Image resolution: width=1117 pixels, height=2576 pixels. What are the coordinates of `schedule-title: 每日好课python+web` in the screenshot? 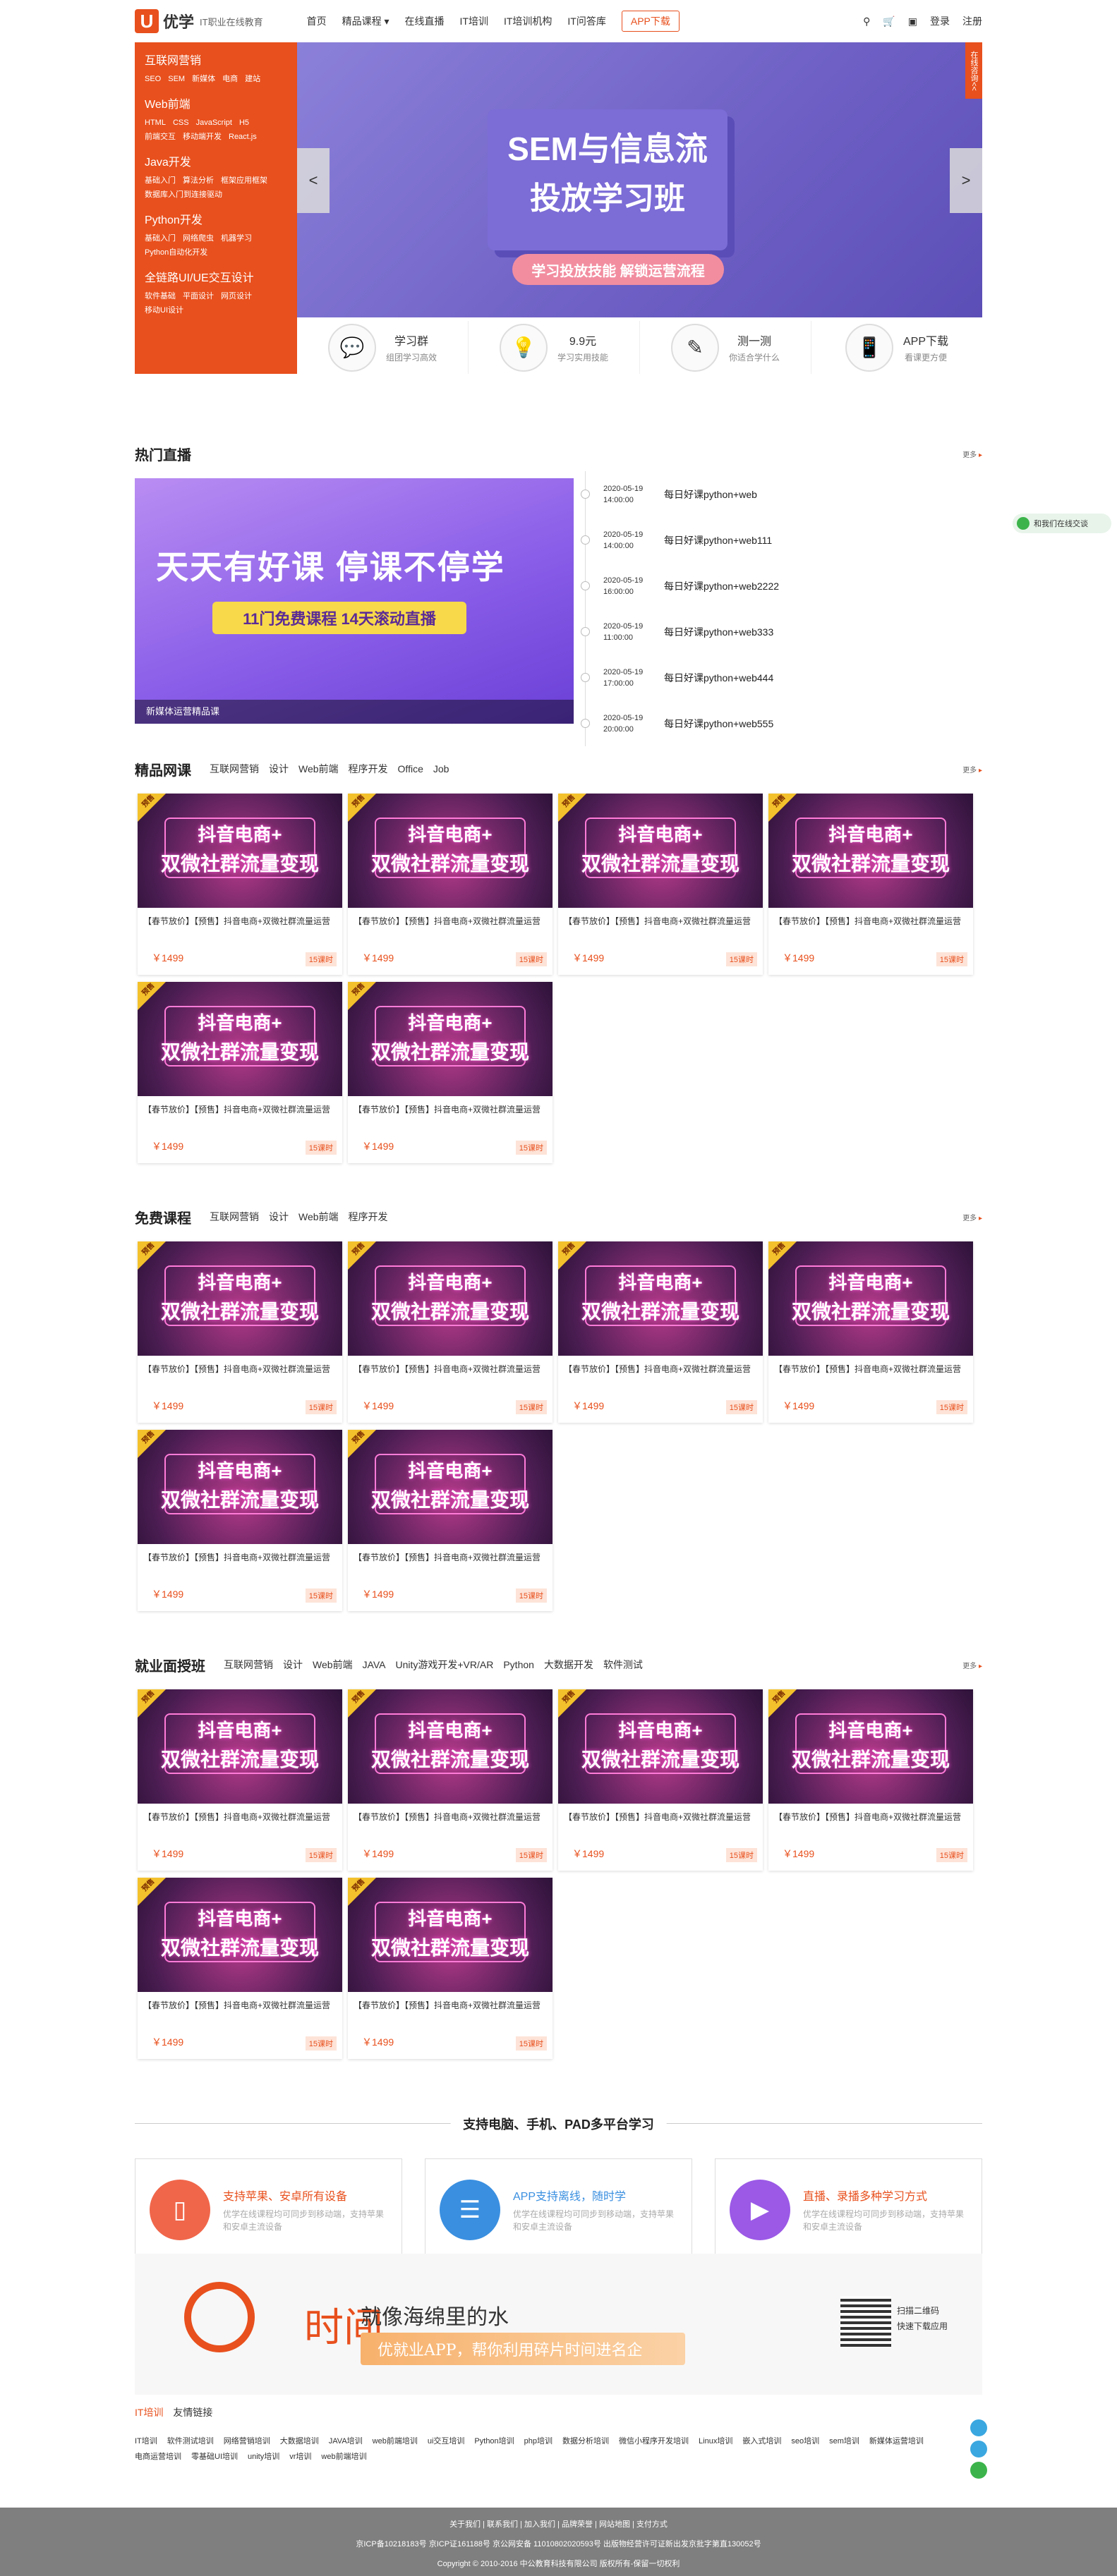 It's located at (710, 494).